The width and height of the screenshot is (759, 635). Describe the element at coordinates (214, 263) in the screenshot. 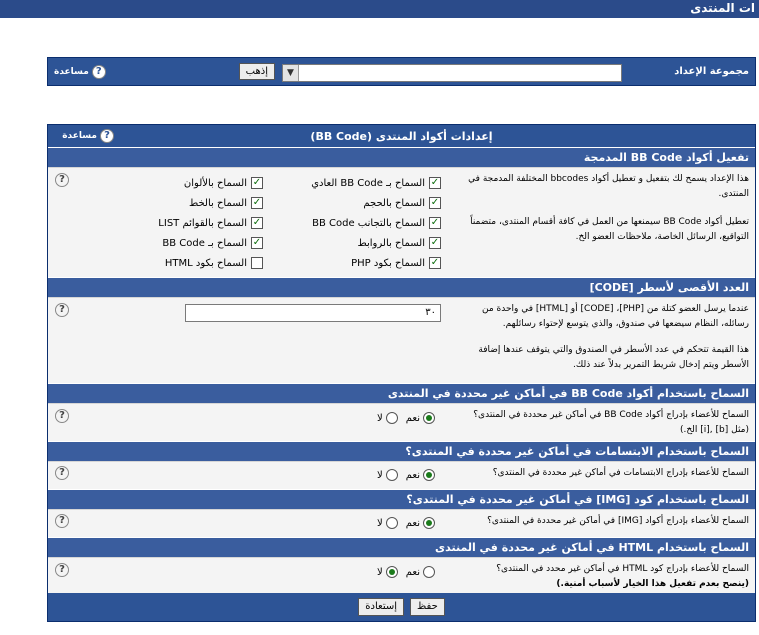

I see `checkbox-html: السماح بكود HTML` at that location.